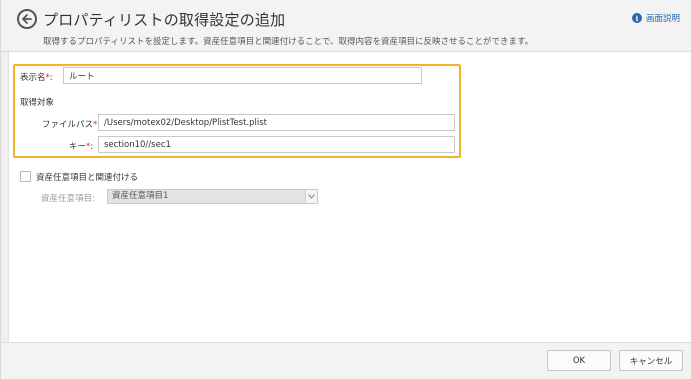 The width and height of the screenshot is (691, 379). Describe the element at coordinates (636, 18) in the screenshot. I see `info-icon: i` at that location.